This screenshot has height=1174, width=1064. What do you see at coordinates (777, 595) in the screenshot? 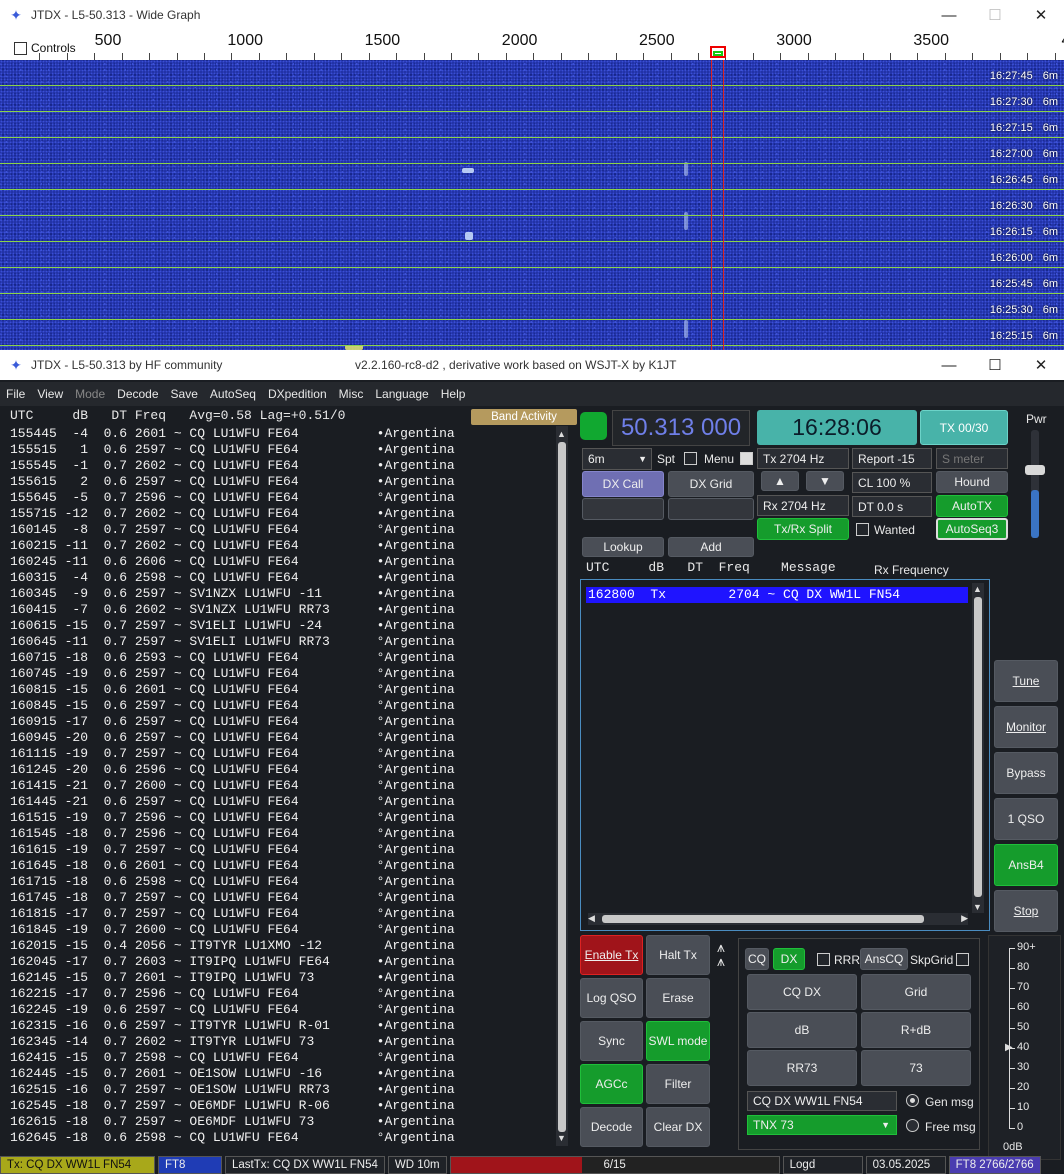
I see `tx-log-row: 162800 Tx 2704 ~ CQ DX WW1L FN54` at bounding box center [777, 595].